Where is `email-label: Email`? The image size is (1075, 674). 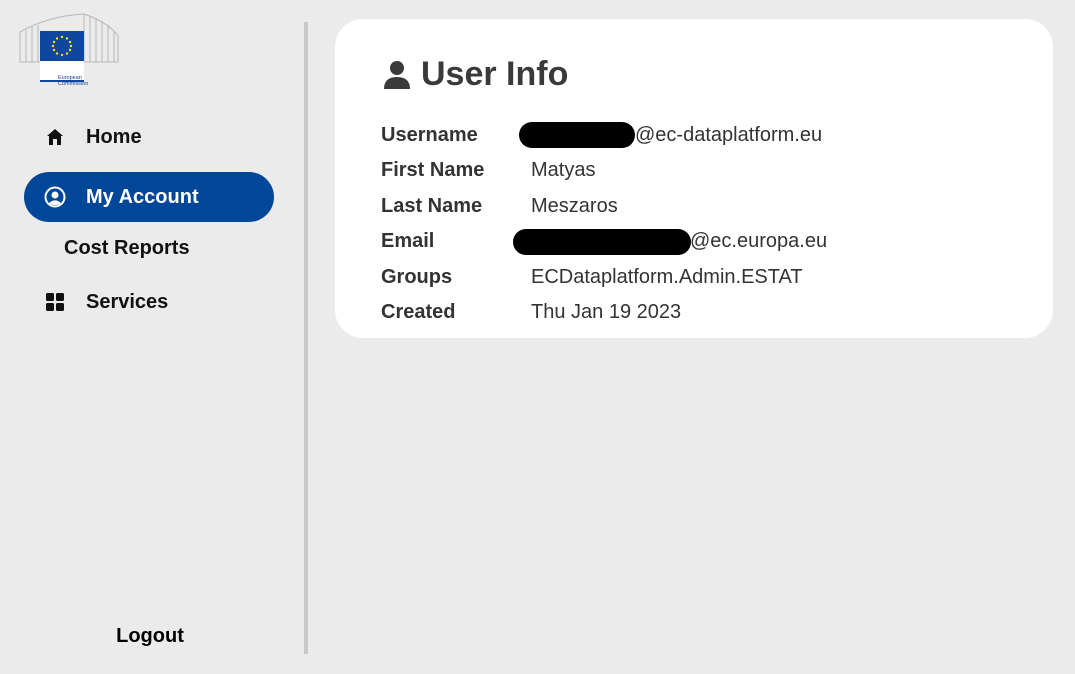
email-label: Email is located at coordinates (408, 241).